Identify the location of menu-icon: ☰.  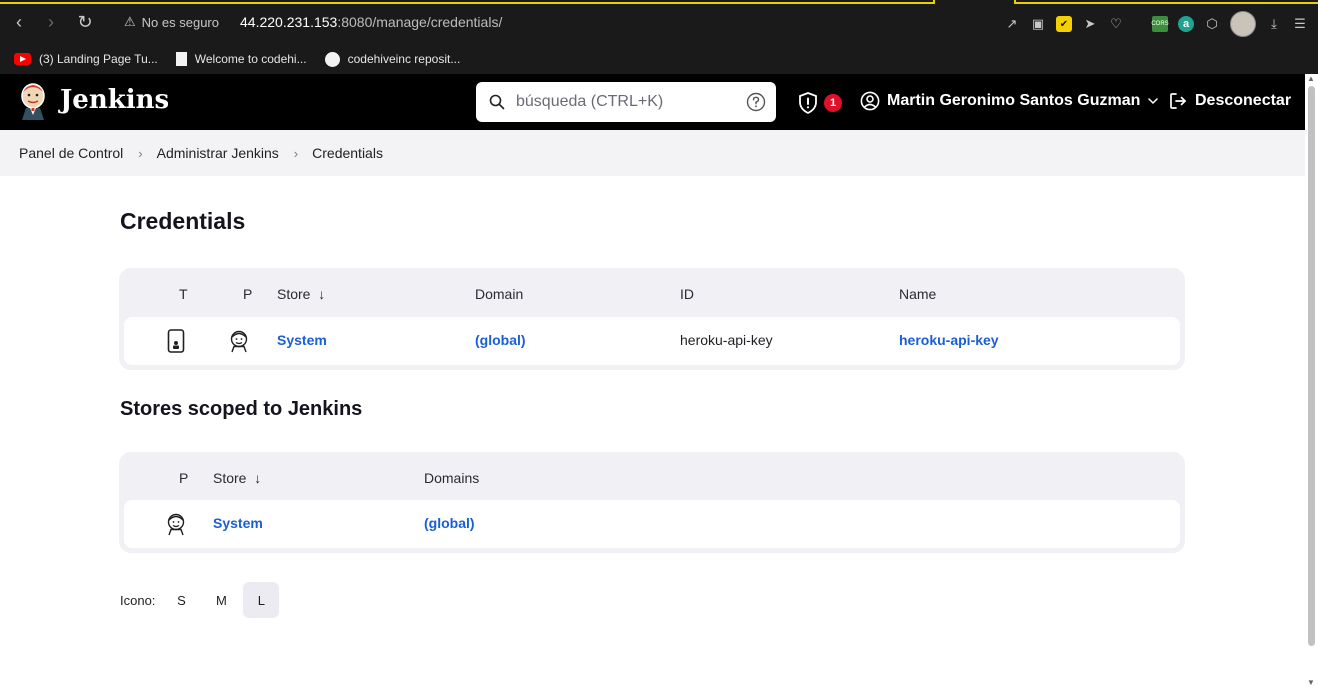
(1300, 24).